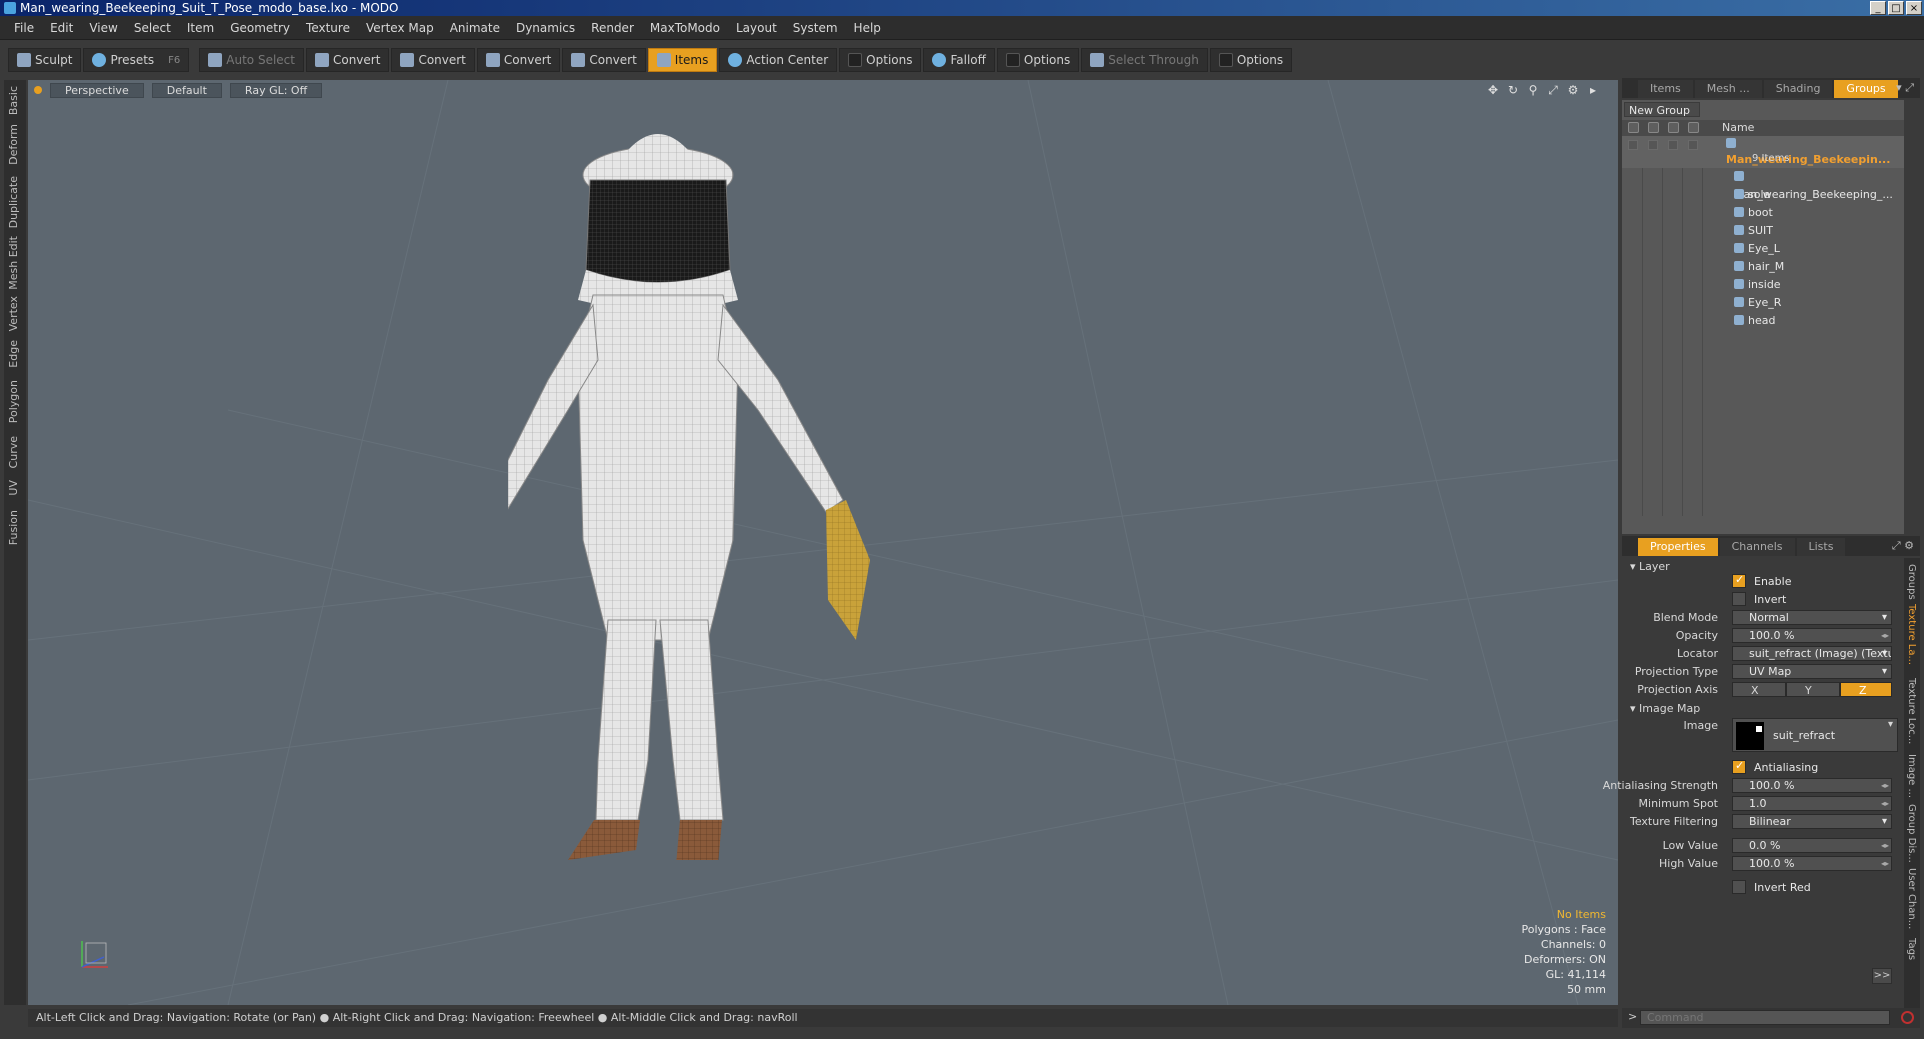 The height and width of the screenshot is (1039, 1924). Describe the element at coordinates (1763, 152) in the screenshot. I see `group-root-row: Man_wearing_Beekeepin... 9 Items` at that location.